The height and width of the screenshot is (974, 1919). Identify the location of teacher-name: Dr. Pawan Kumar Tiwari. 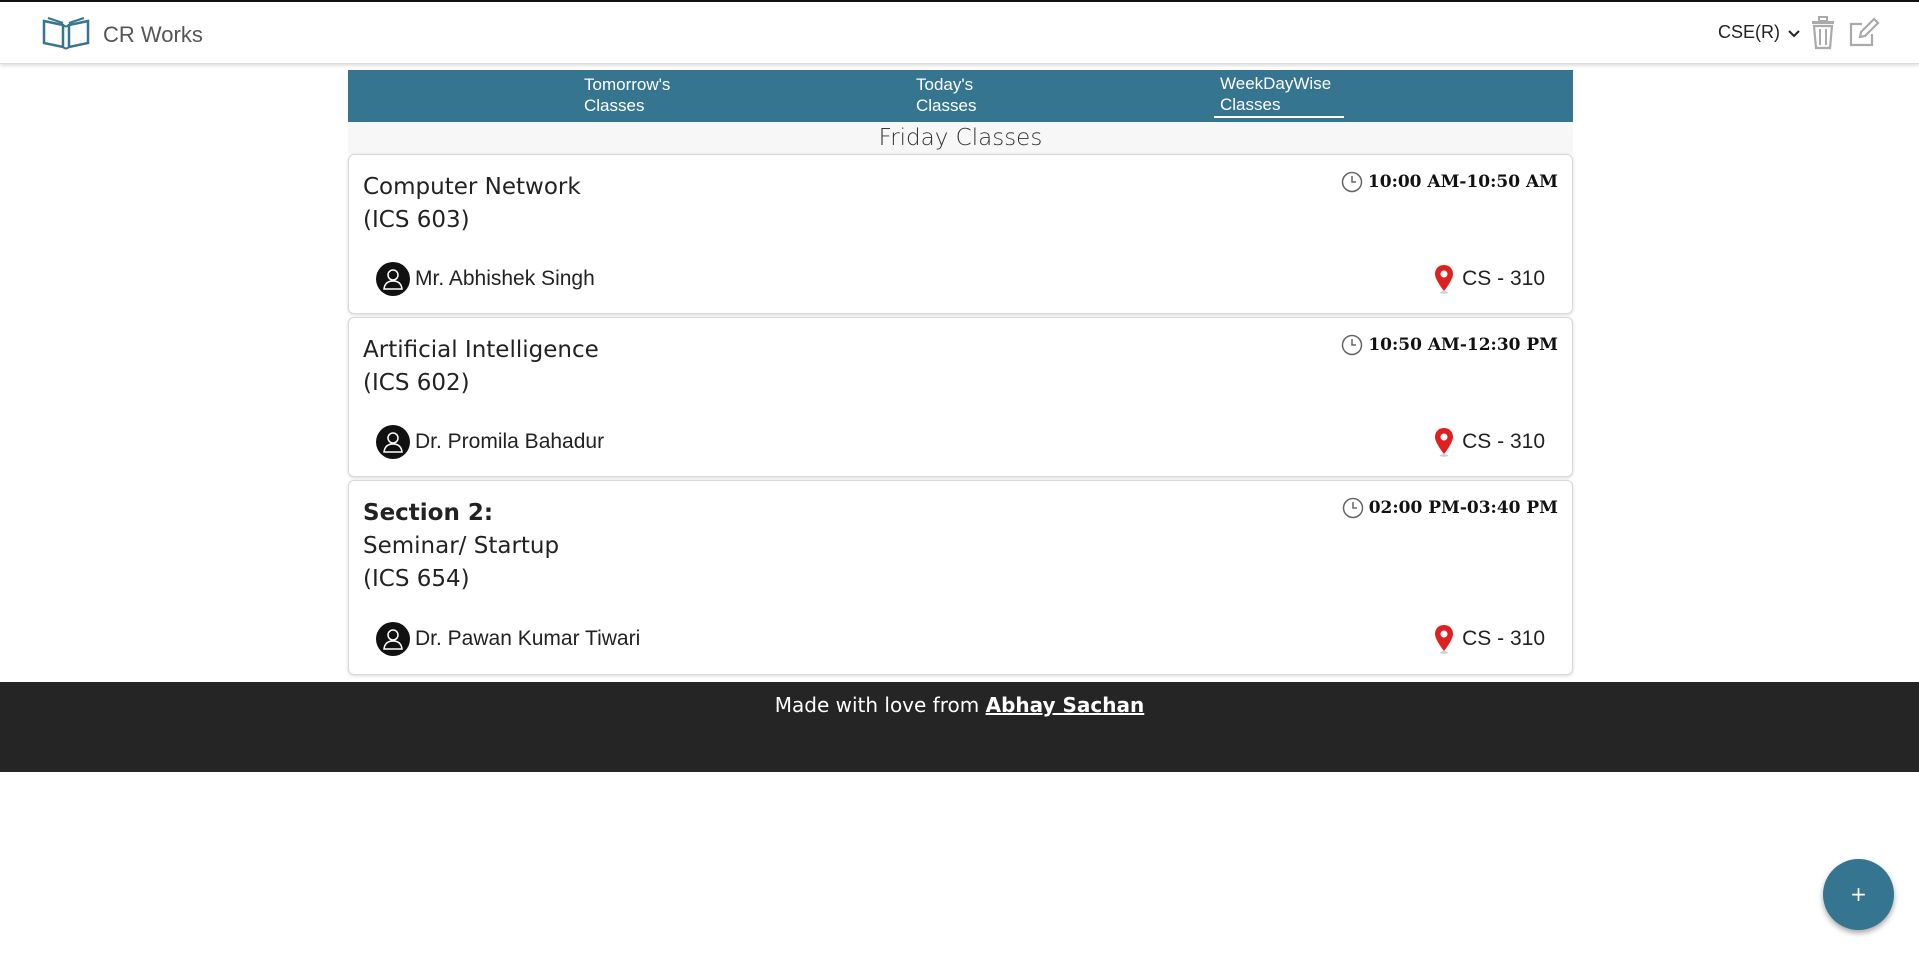
(528, 638).